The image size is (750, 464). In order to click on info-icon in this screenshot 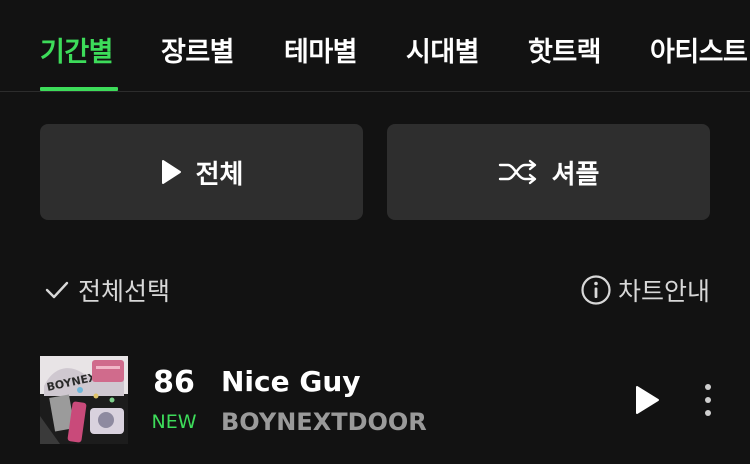, I will do `click(596, 290)`.